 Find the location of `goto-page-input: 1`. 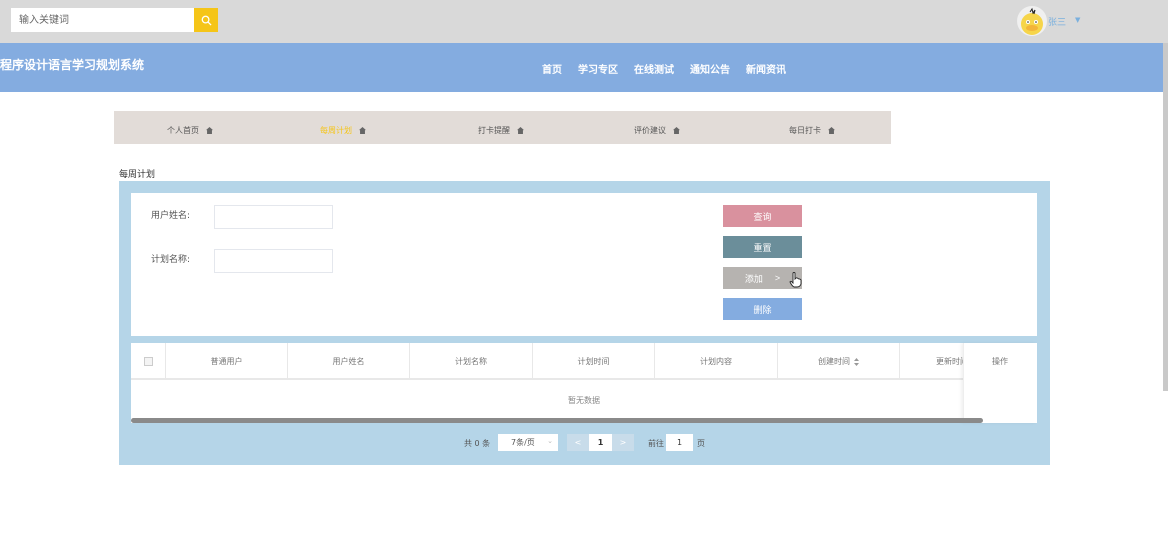

goto-page-input: 1 is located at coordinates (679, 442).